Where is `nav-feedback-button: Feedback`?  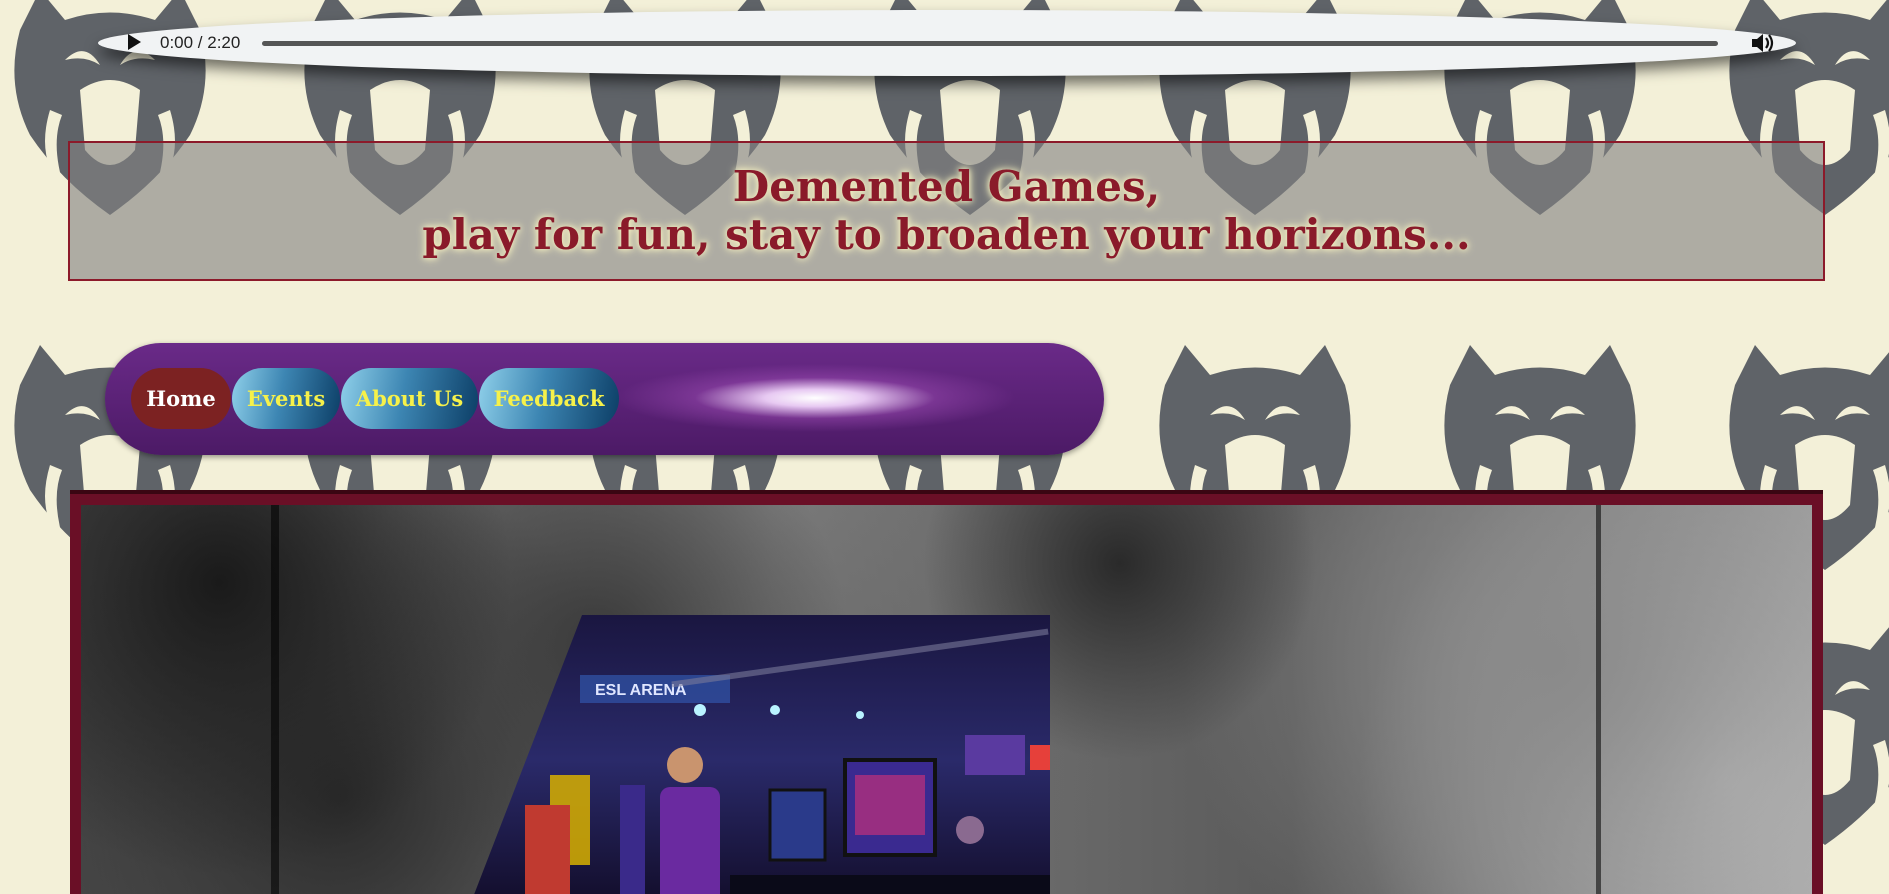
nav-feedback-button: Feedback is located at coordinates (549, 398).